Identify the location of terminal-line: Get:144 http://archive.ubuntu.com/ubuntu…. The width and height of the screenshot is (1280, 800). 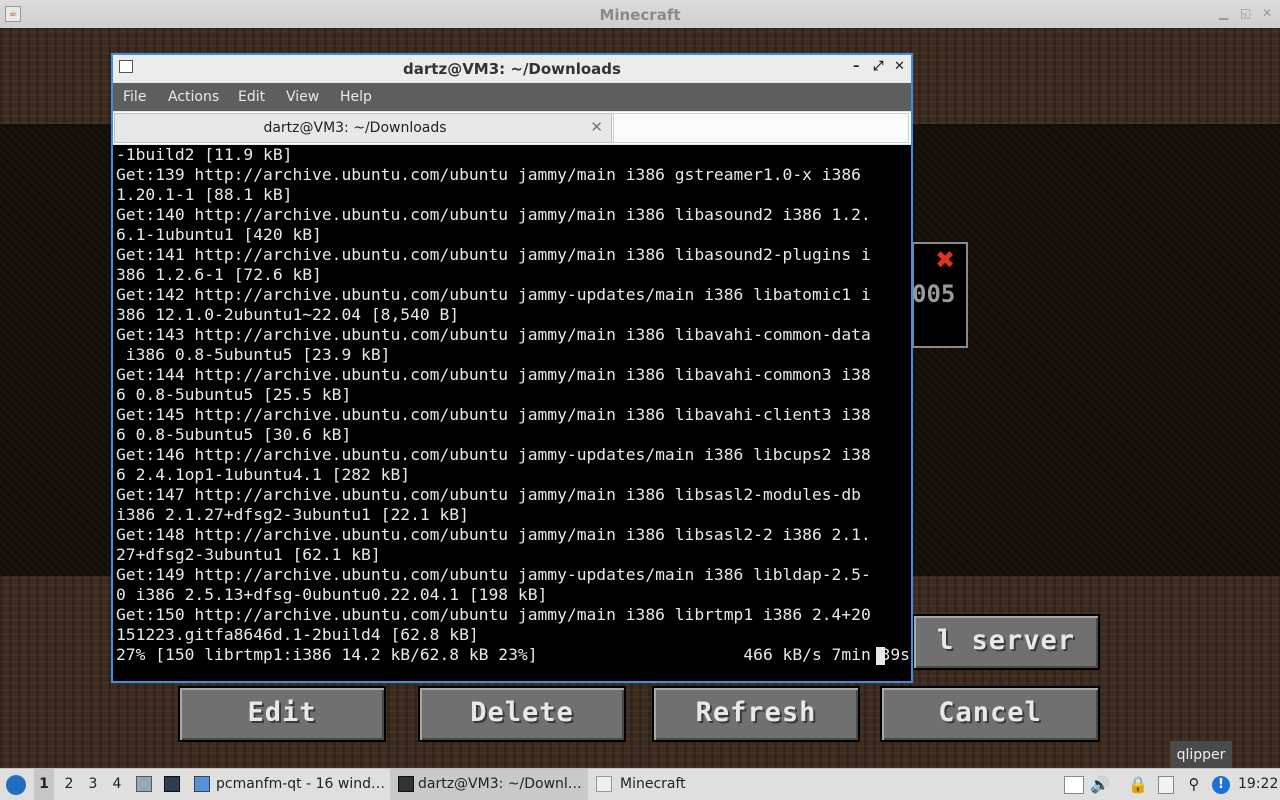
(493, 374).